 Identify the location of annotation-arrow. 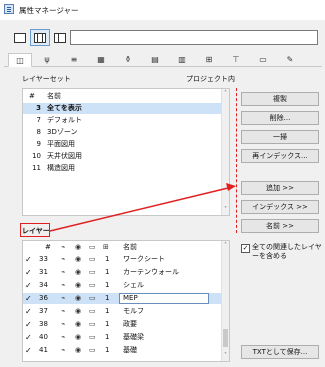
(142, 207).